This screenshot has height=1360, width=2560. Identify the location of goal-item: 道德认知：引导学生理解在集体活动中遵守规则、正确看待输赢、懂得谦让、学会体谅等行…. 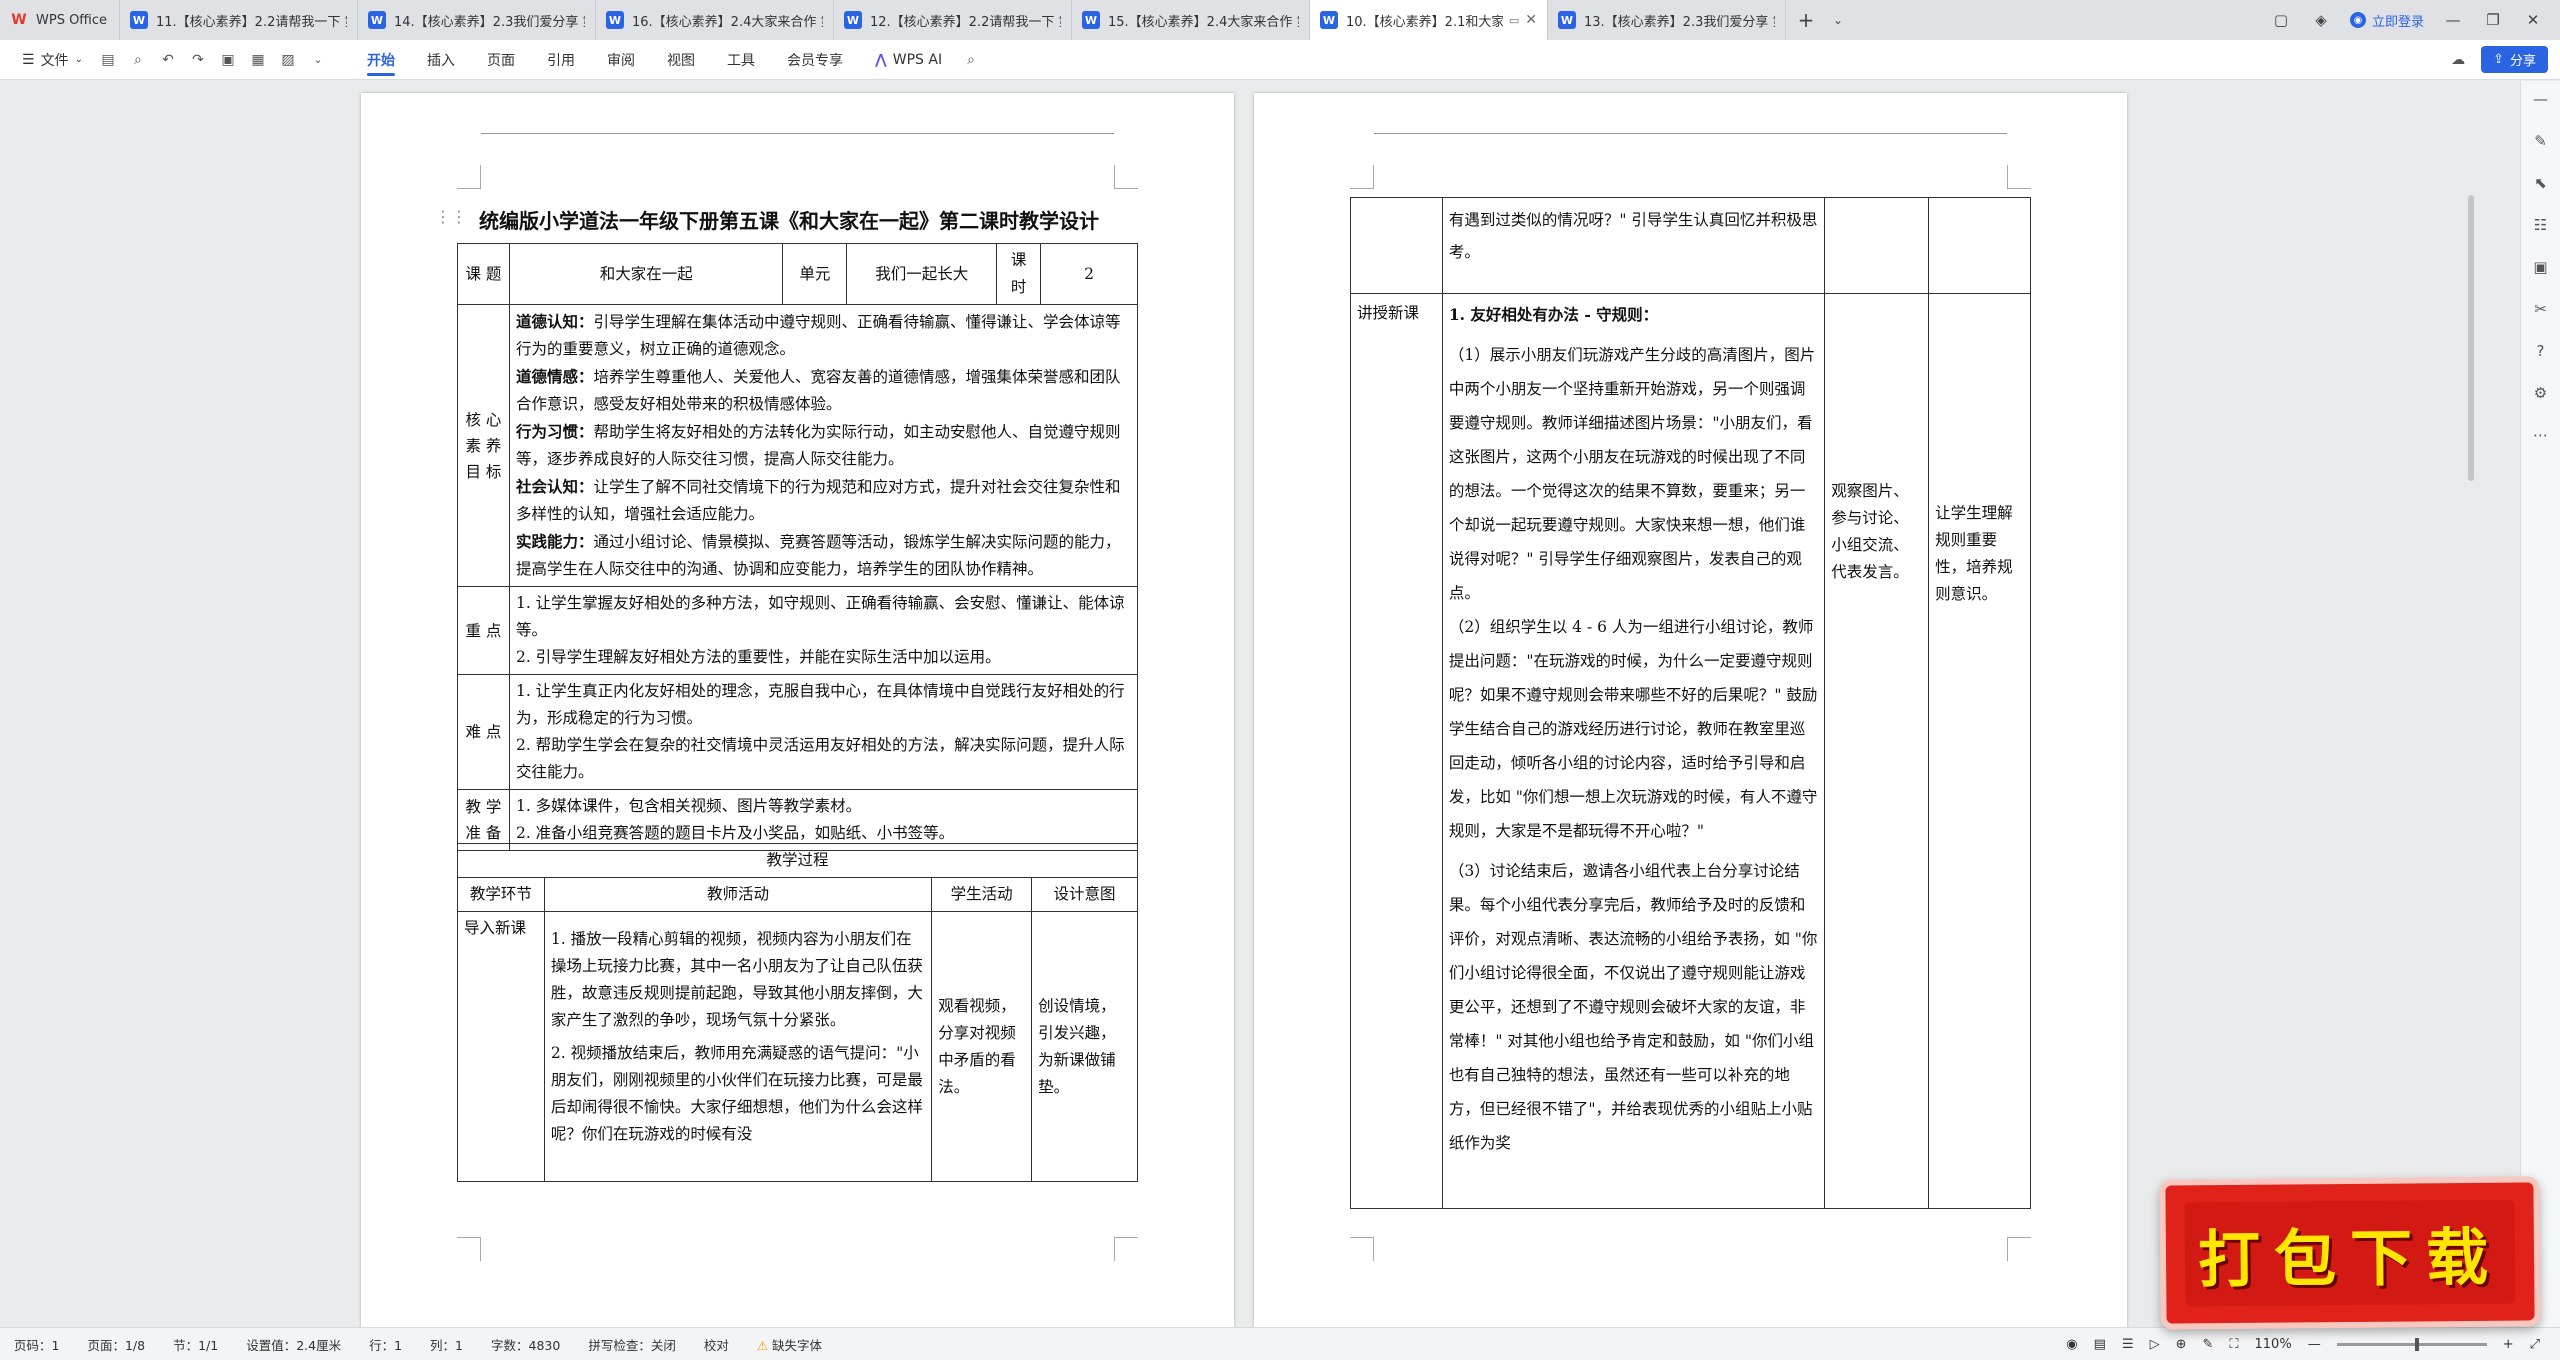
(823, 335).